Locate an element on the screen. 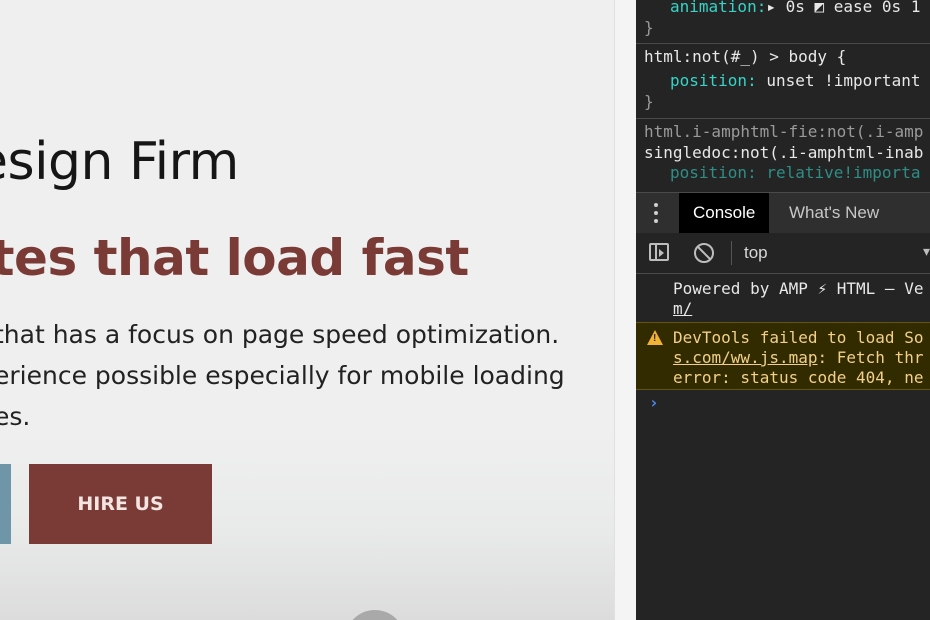 The width and height of the screenshot is (930, 620). sidebar-toggle-icon is located at coordinates (659, 252).